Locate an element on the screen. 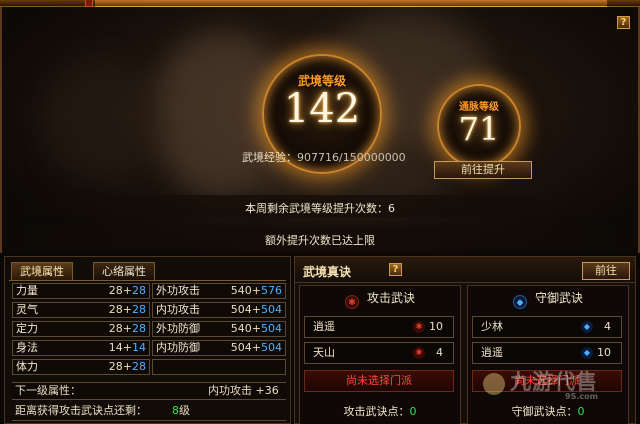  stat-empty-cell is located at coordinates (219, 367).